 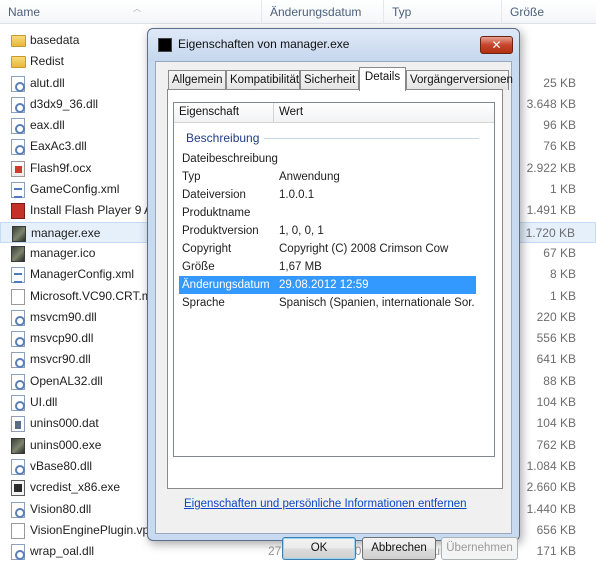 What do you see at coordinates (559, 252) in the screenshot?
I see `file-size: 67 KB` at bounding box center [559, 252].